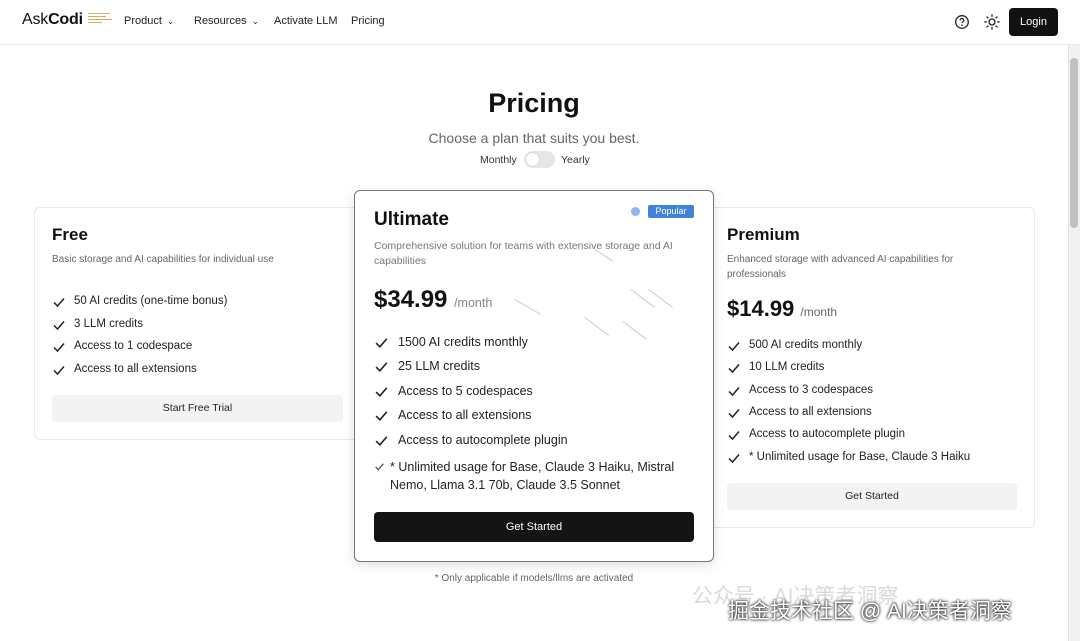 This screenshot has height=641, width=1080. Describe the element at coordinates (70, 234) in the screenshot. I see `plan-name: Free` at that location.